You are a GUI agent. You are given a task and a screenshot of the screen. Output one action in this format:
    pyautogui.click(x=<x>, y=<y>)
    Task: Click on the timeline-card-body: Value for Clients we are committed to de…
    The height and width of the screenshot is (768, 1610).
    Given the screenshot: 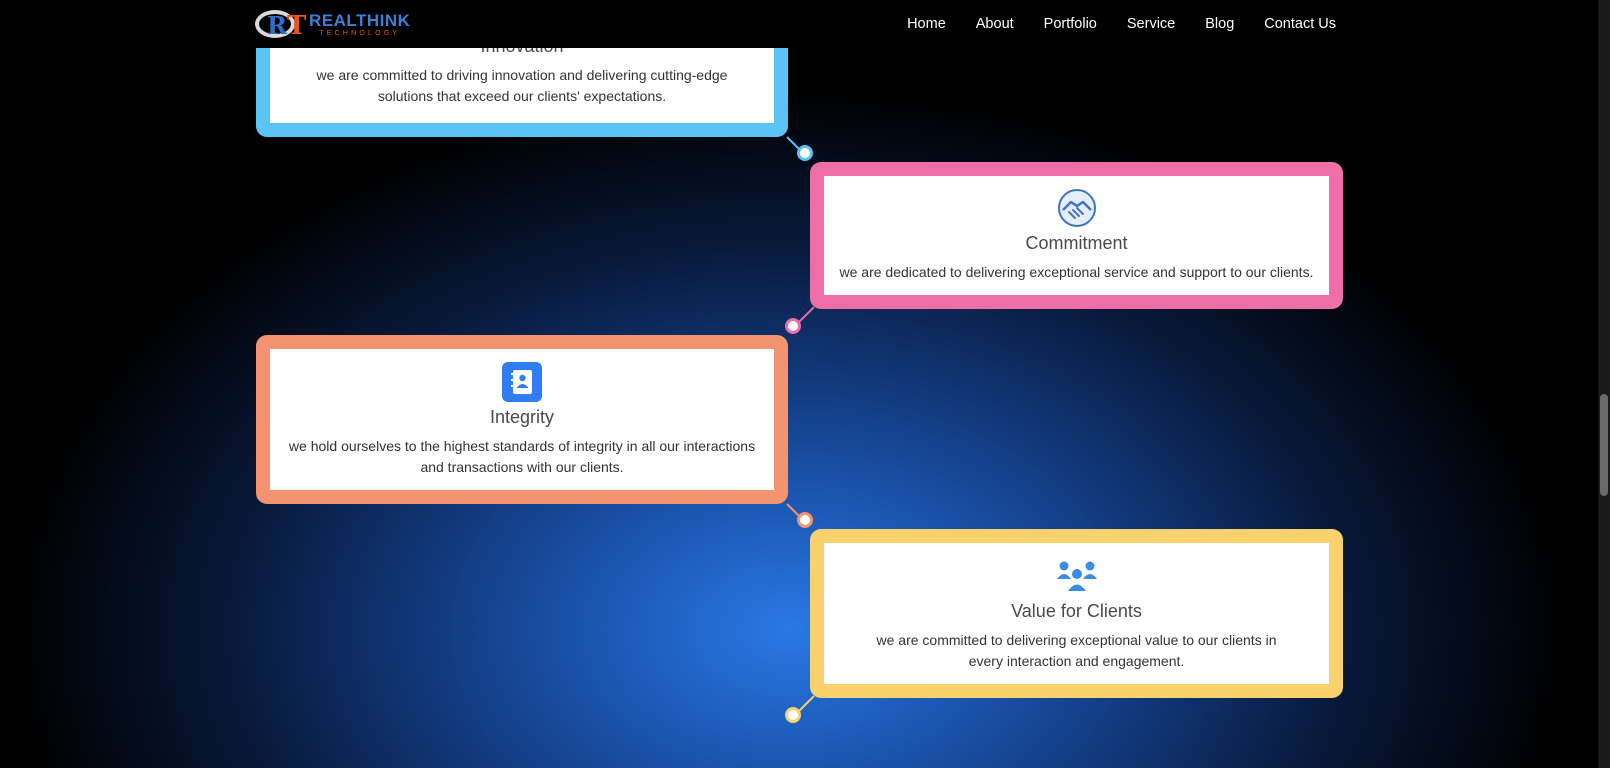 What is the action you would take?
    pyautogui.click(x=1076, y=613)
    